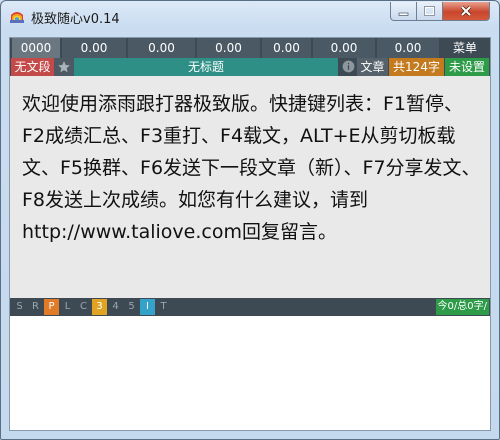  I want to click on app-logo-icon, so click(17, 17).